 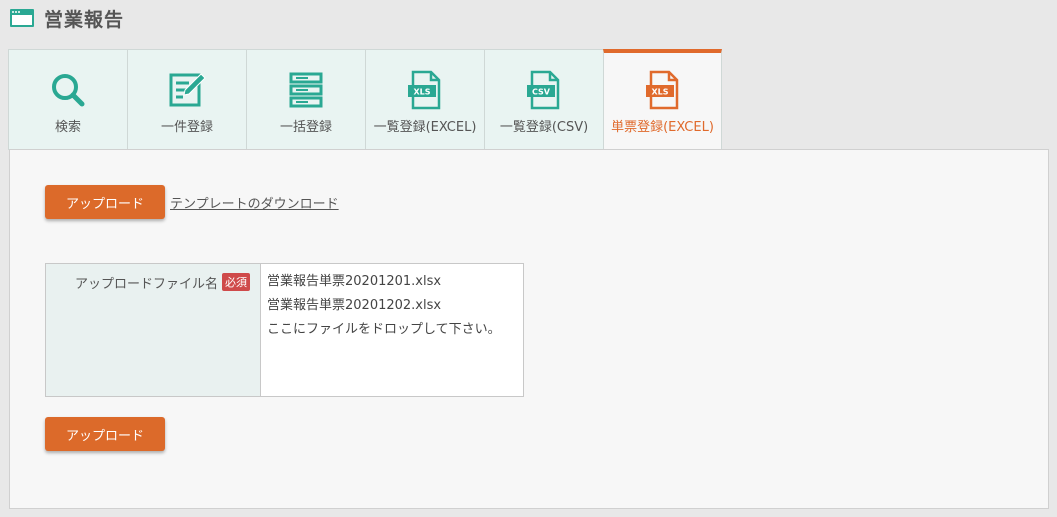 I want to click on csv-icon-text: CSV, so click(x=541, y=92).